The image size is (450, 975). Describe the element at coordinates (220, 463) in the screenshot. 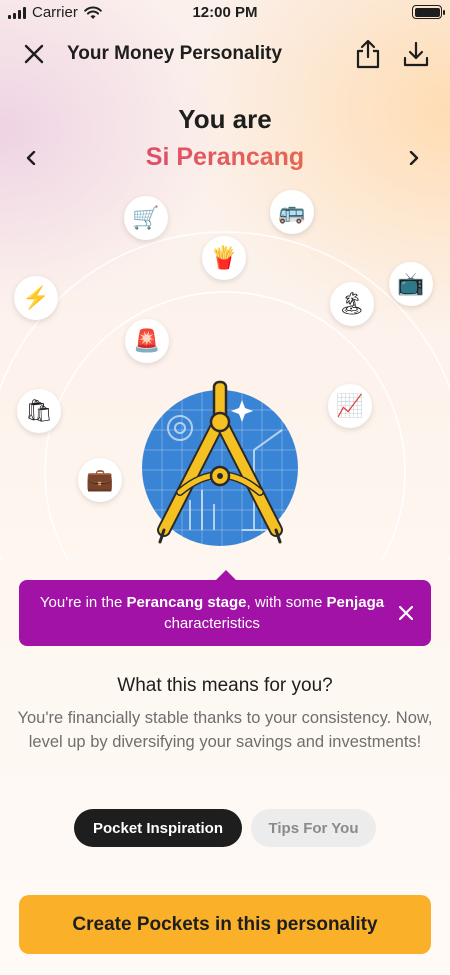

I see `compass-icon` at that location.